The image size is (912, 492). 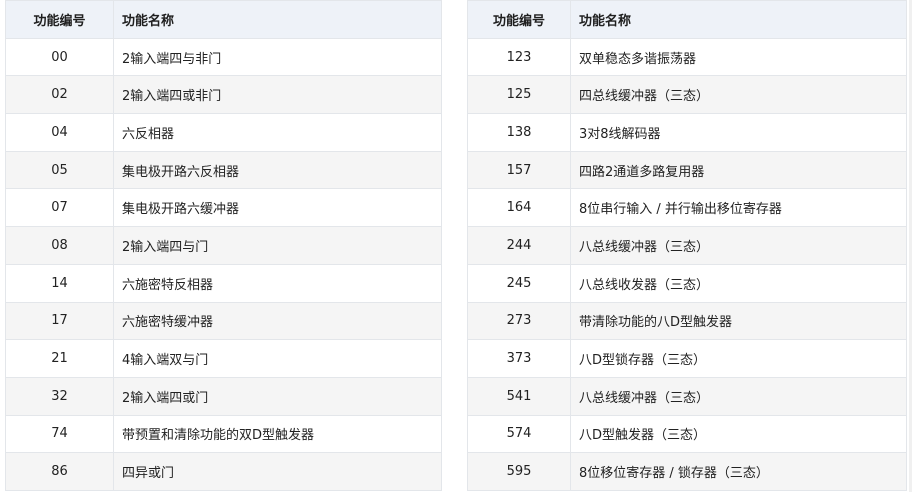 I want to click on table-row: 157 四路2通道多路复用器, so click(x=687, y=170).